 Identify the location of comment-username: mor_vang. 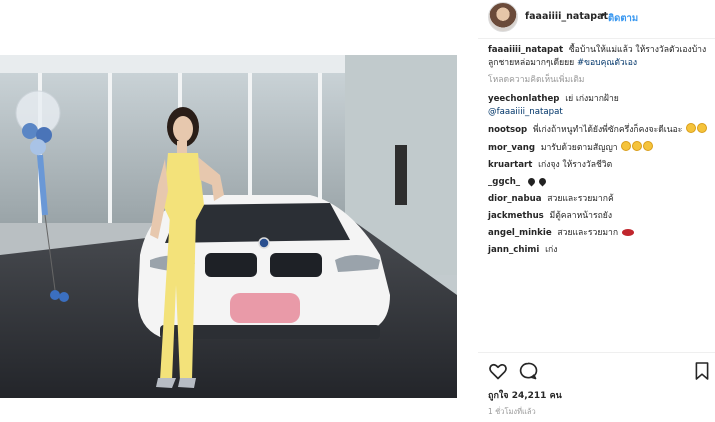
(511, 148).